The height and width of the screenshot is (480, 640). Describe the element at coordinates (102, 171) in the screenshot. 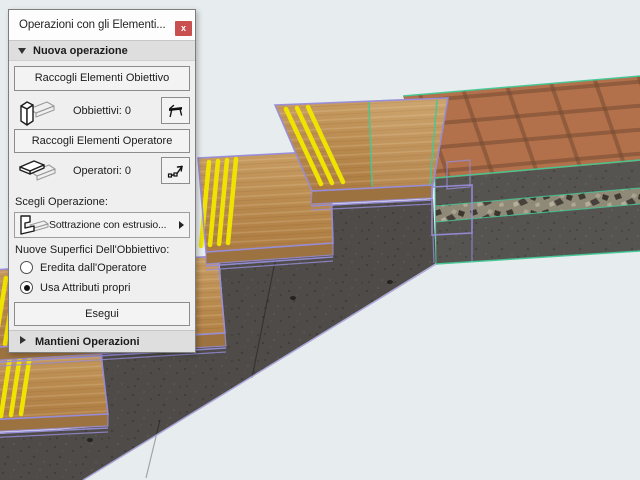

I see `operators-row: Operatori: 0` at that location.